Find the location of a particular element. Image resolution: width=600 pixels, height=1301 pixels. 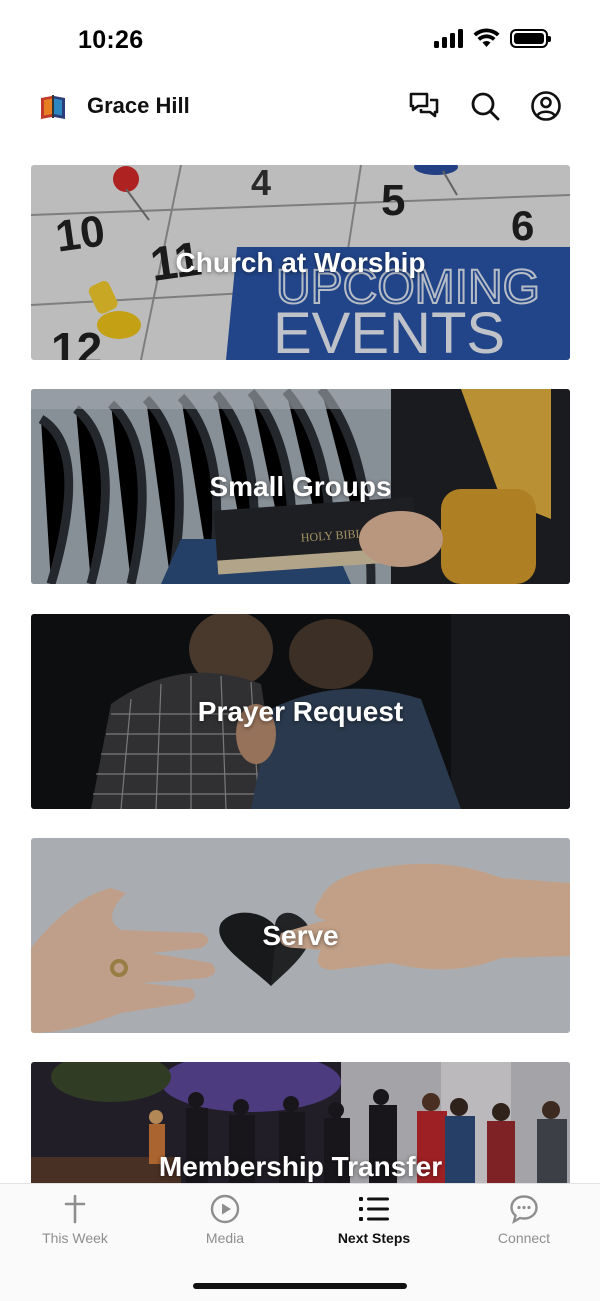

tab-this-week: This Week is located at coordinates (75, 1224).